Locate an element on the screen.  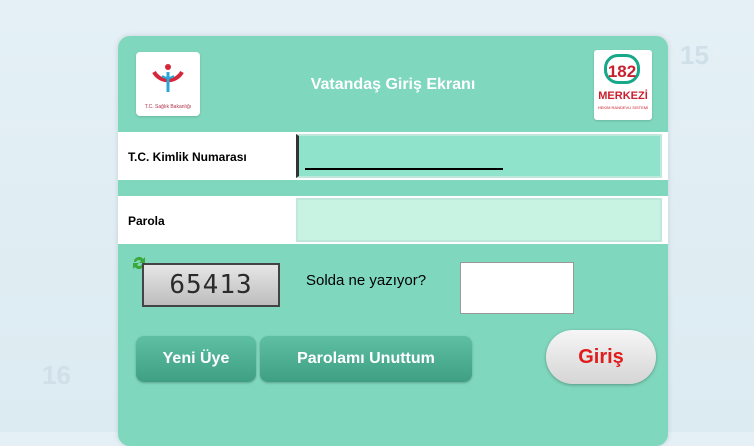
merkezi-182-logo-icon: 182 MERKEZİ HEKİM RANDEVU SİSTEMİ is located at coordinates (623, 85).